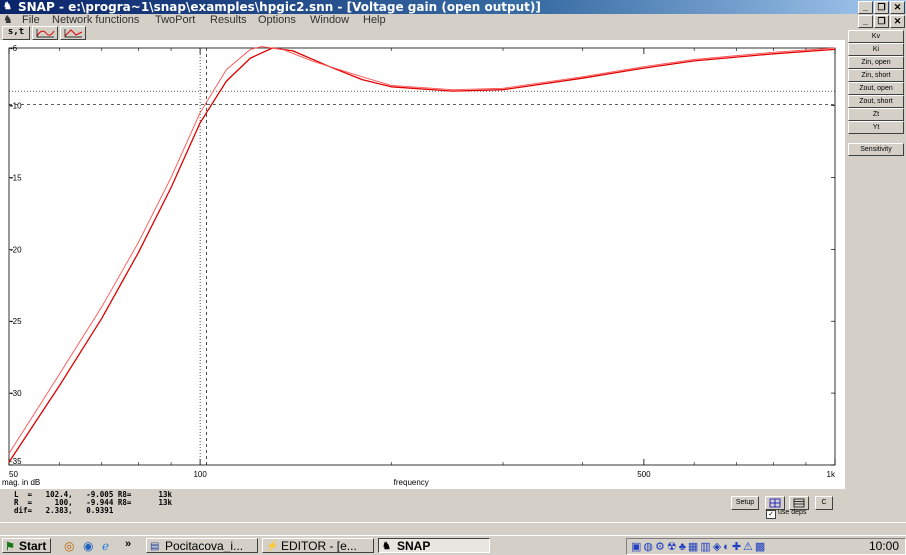 Image resolution: width=906 pixels, height=555 pixels. Describe the element at coordinates (200, 474) in the screenshot. I see `x-tick-label: 100` at that location.